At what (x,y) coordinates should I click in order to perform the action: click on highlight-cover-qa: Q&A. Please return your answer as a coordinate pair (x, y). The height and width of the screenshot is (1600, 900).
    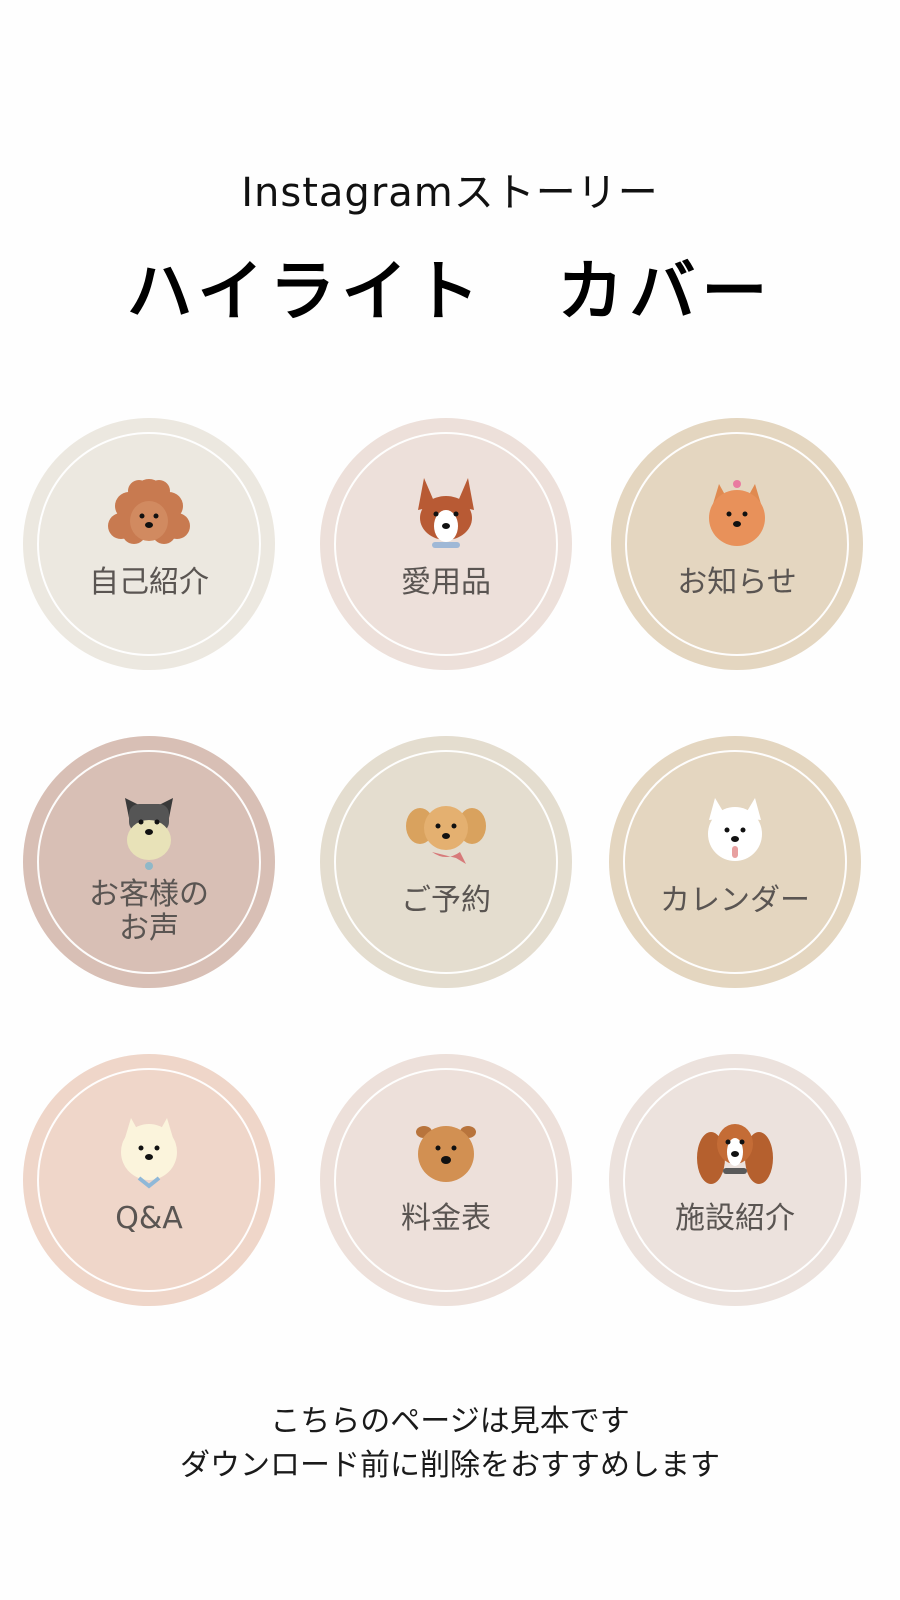
    Looking at the image, I should click on (149, 1180).